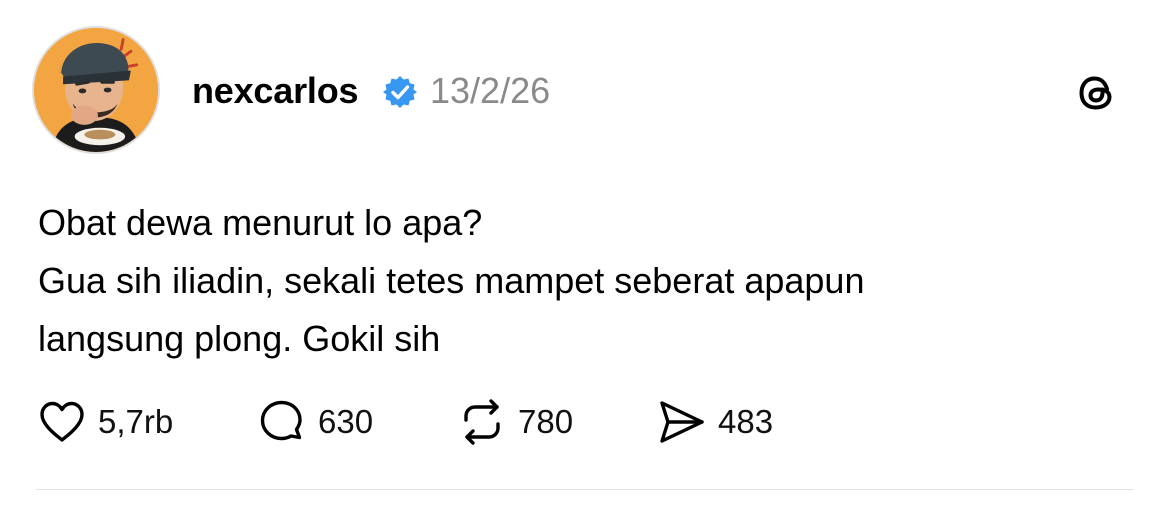 The width and height of the screenshot is (1170, 526). I want to click on divider, so click(585, 489).